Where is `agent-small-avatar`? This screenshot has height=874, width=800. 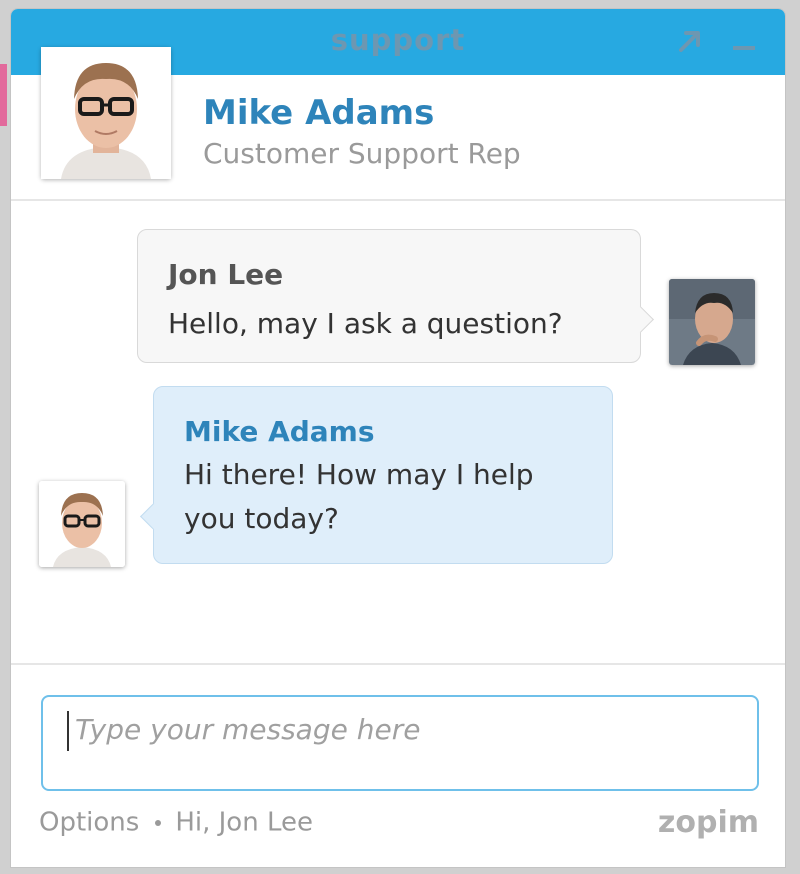 agent-small-avatar is located at coordinates (82, 524).